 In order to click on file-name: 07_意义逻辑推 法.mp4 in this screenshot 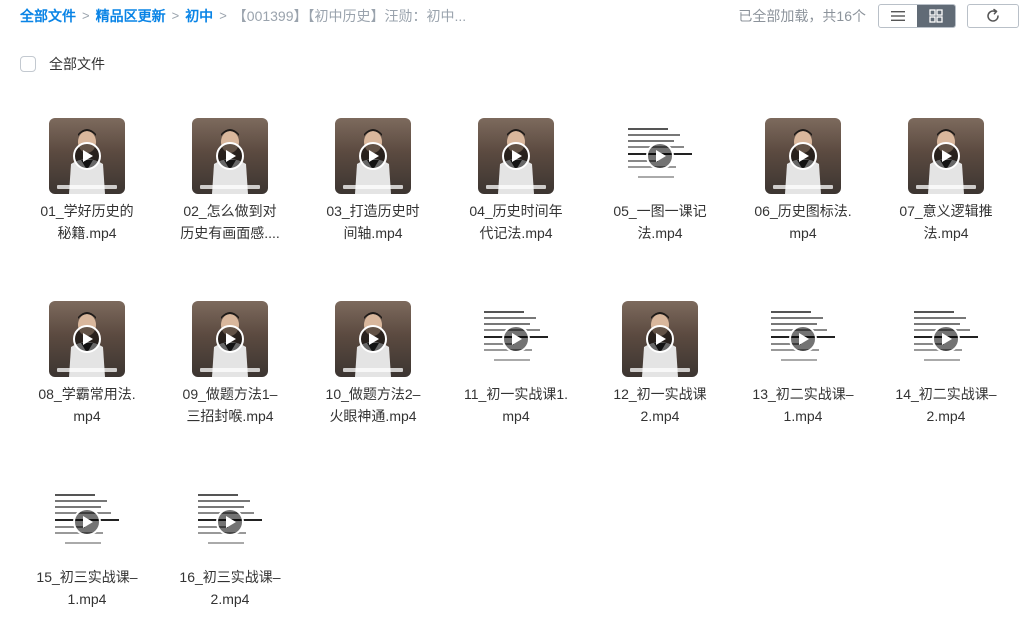, I will do `click(946, 222)`.